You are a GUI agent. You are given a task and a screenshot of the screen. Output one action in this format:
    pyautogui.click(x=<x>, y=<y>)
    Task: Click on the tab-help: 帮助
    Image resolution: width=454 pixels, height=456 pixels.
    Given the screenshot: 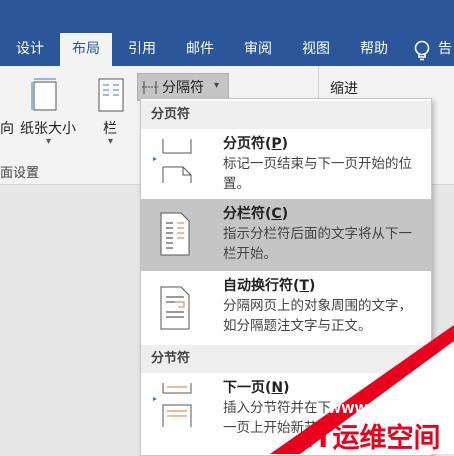 What is the action you would take?
    pyautogui.click(x=374, y=49)
    